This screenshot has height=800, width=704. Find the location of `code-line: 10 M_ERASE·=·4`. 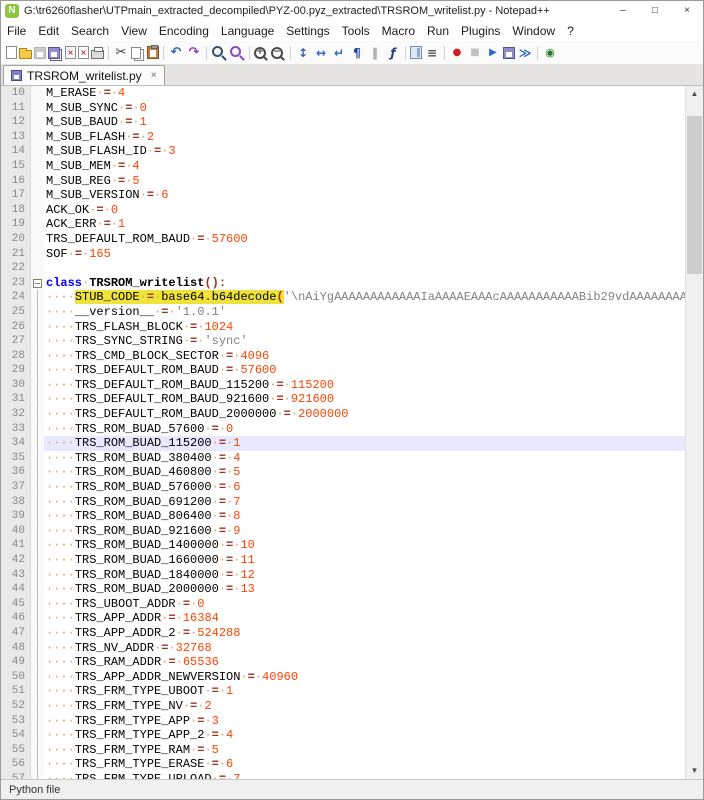

code-line: 10 M_ERASE·=·4 is located at coordinates (343, 93).